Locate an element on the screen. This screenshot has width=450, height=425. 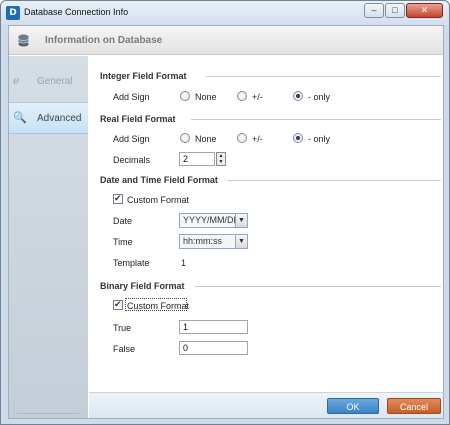
decimals-label: Decimals is located at coordinates (132, 160).